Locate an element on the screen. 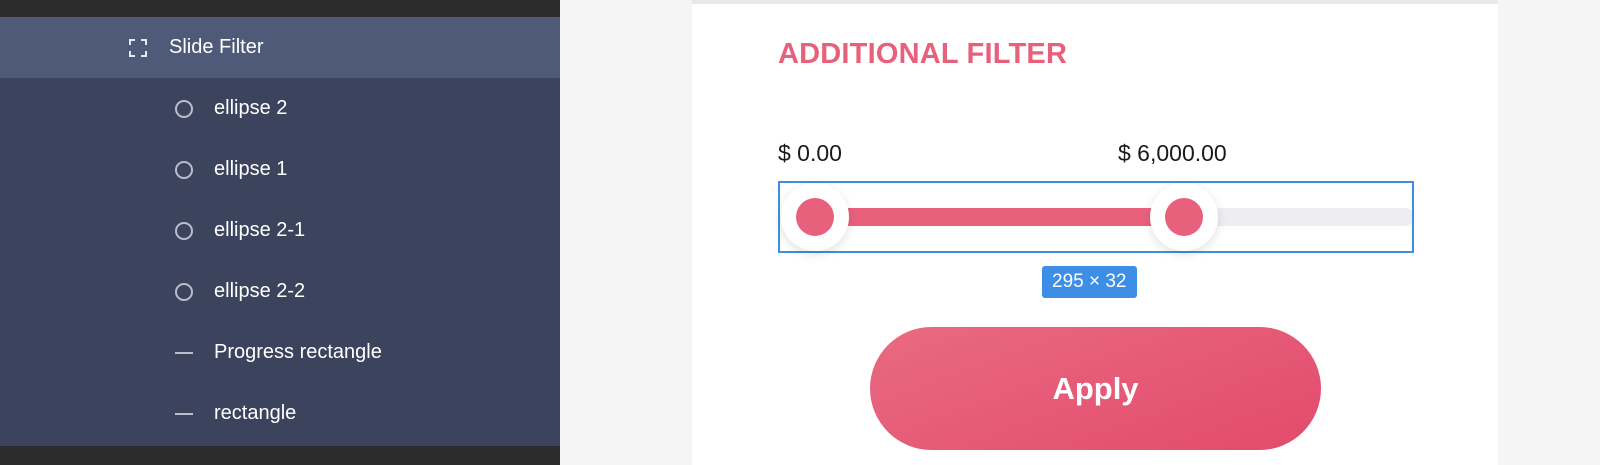 This screenshot has height=465, width=1600. layer-item-ellipse-2: ellipse 2 is located at coordinates (280, 108).